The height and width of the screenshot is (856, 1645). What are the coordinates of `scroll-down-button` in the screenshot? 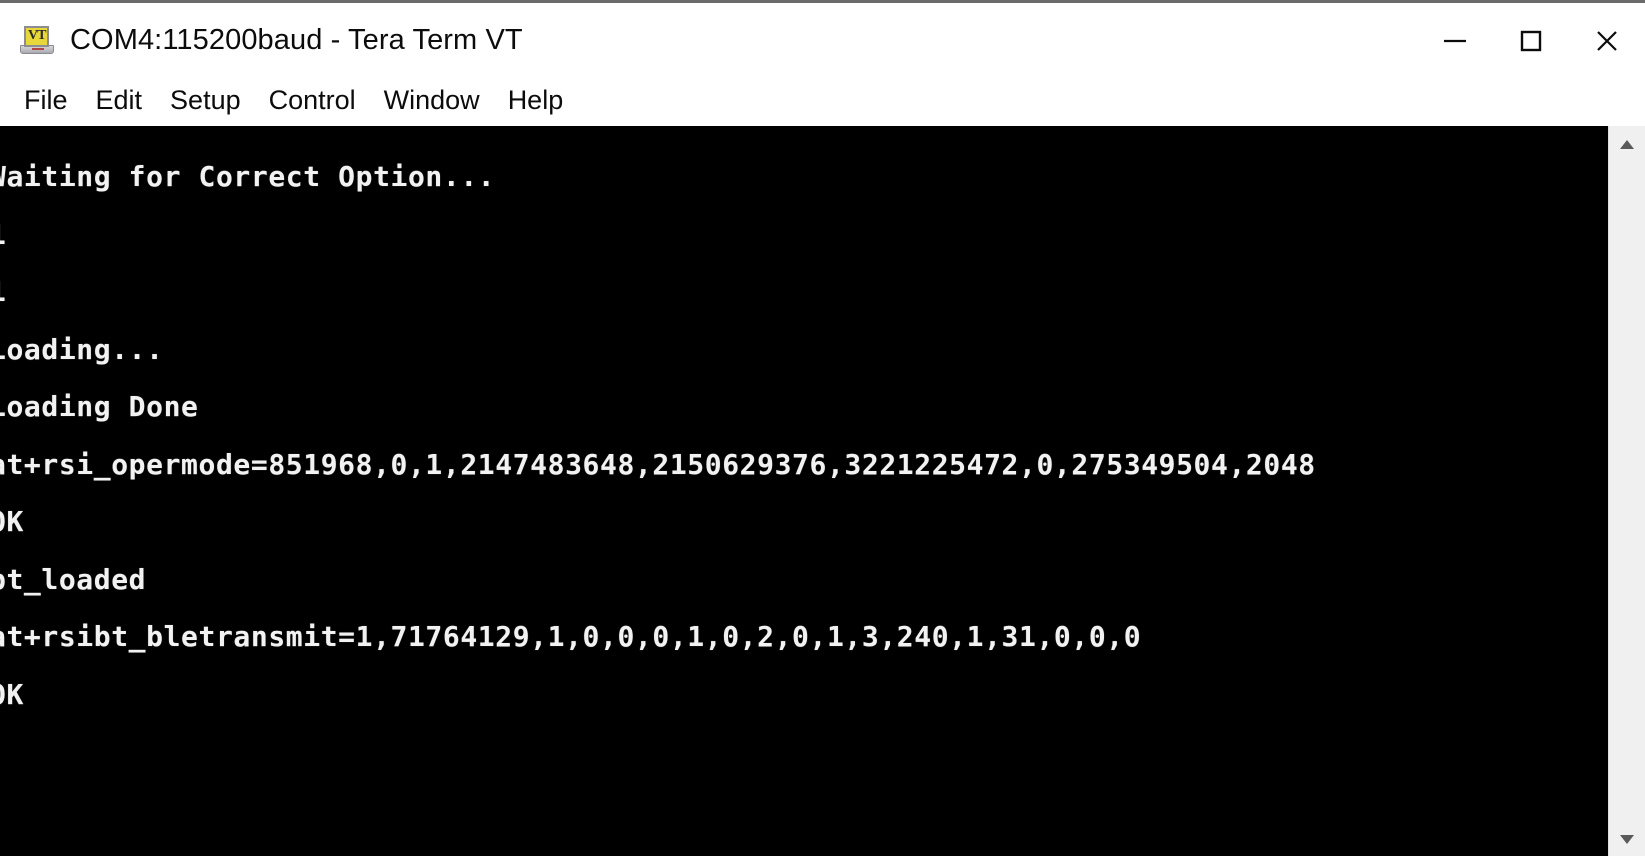 It's located at (1627, 838).